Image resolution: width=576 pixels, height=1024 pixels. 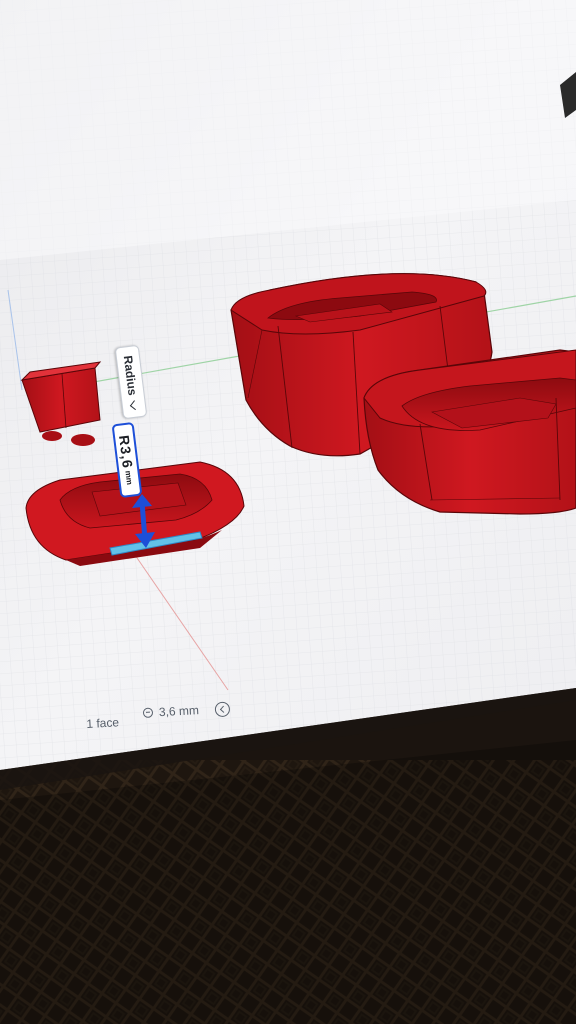 I want to click on distance-value: 3,6 mm, so click(x=179, y=711).